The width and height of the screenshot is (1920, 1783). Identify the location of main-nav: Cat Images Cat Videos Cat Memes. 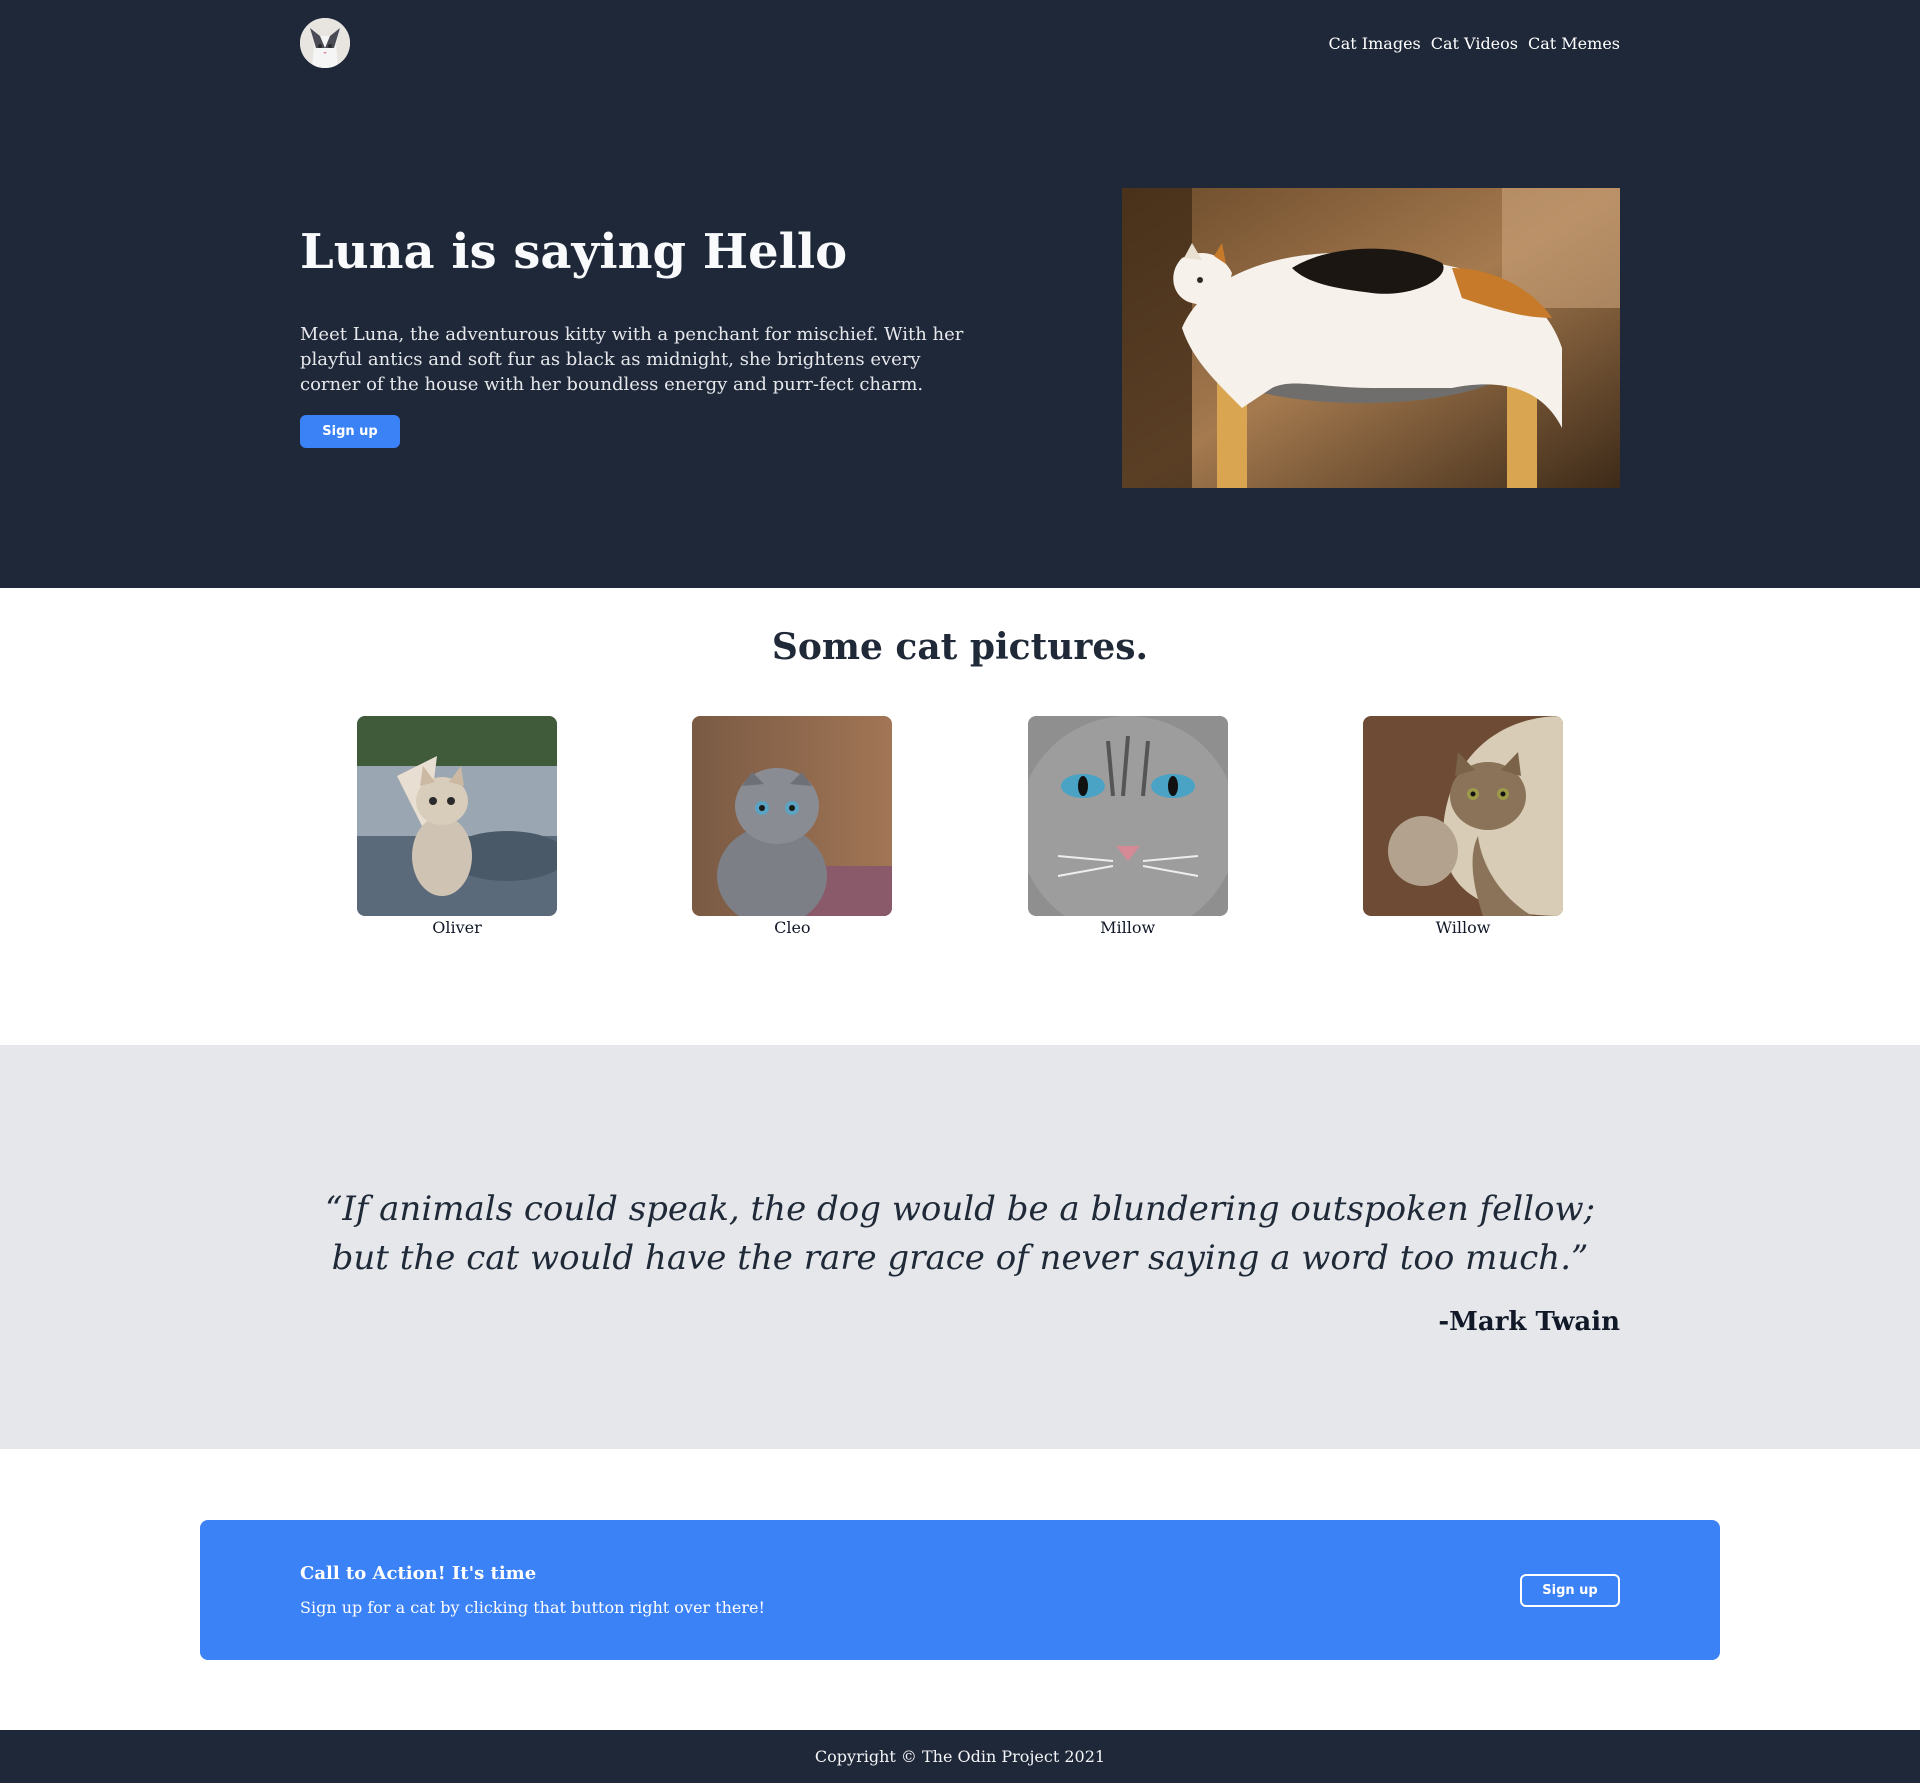
(1475, 43).